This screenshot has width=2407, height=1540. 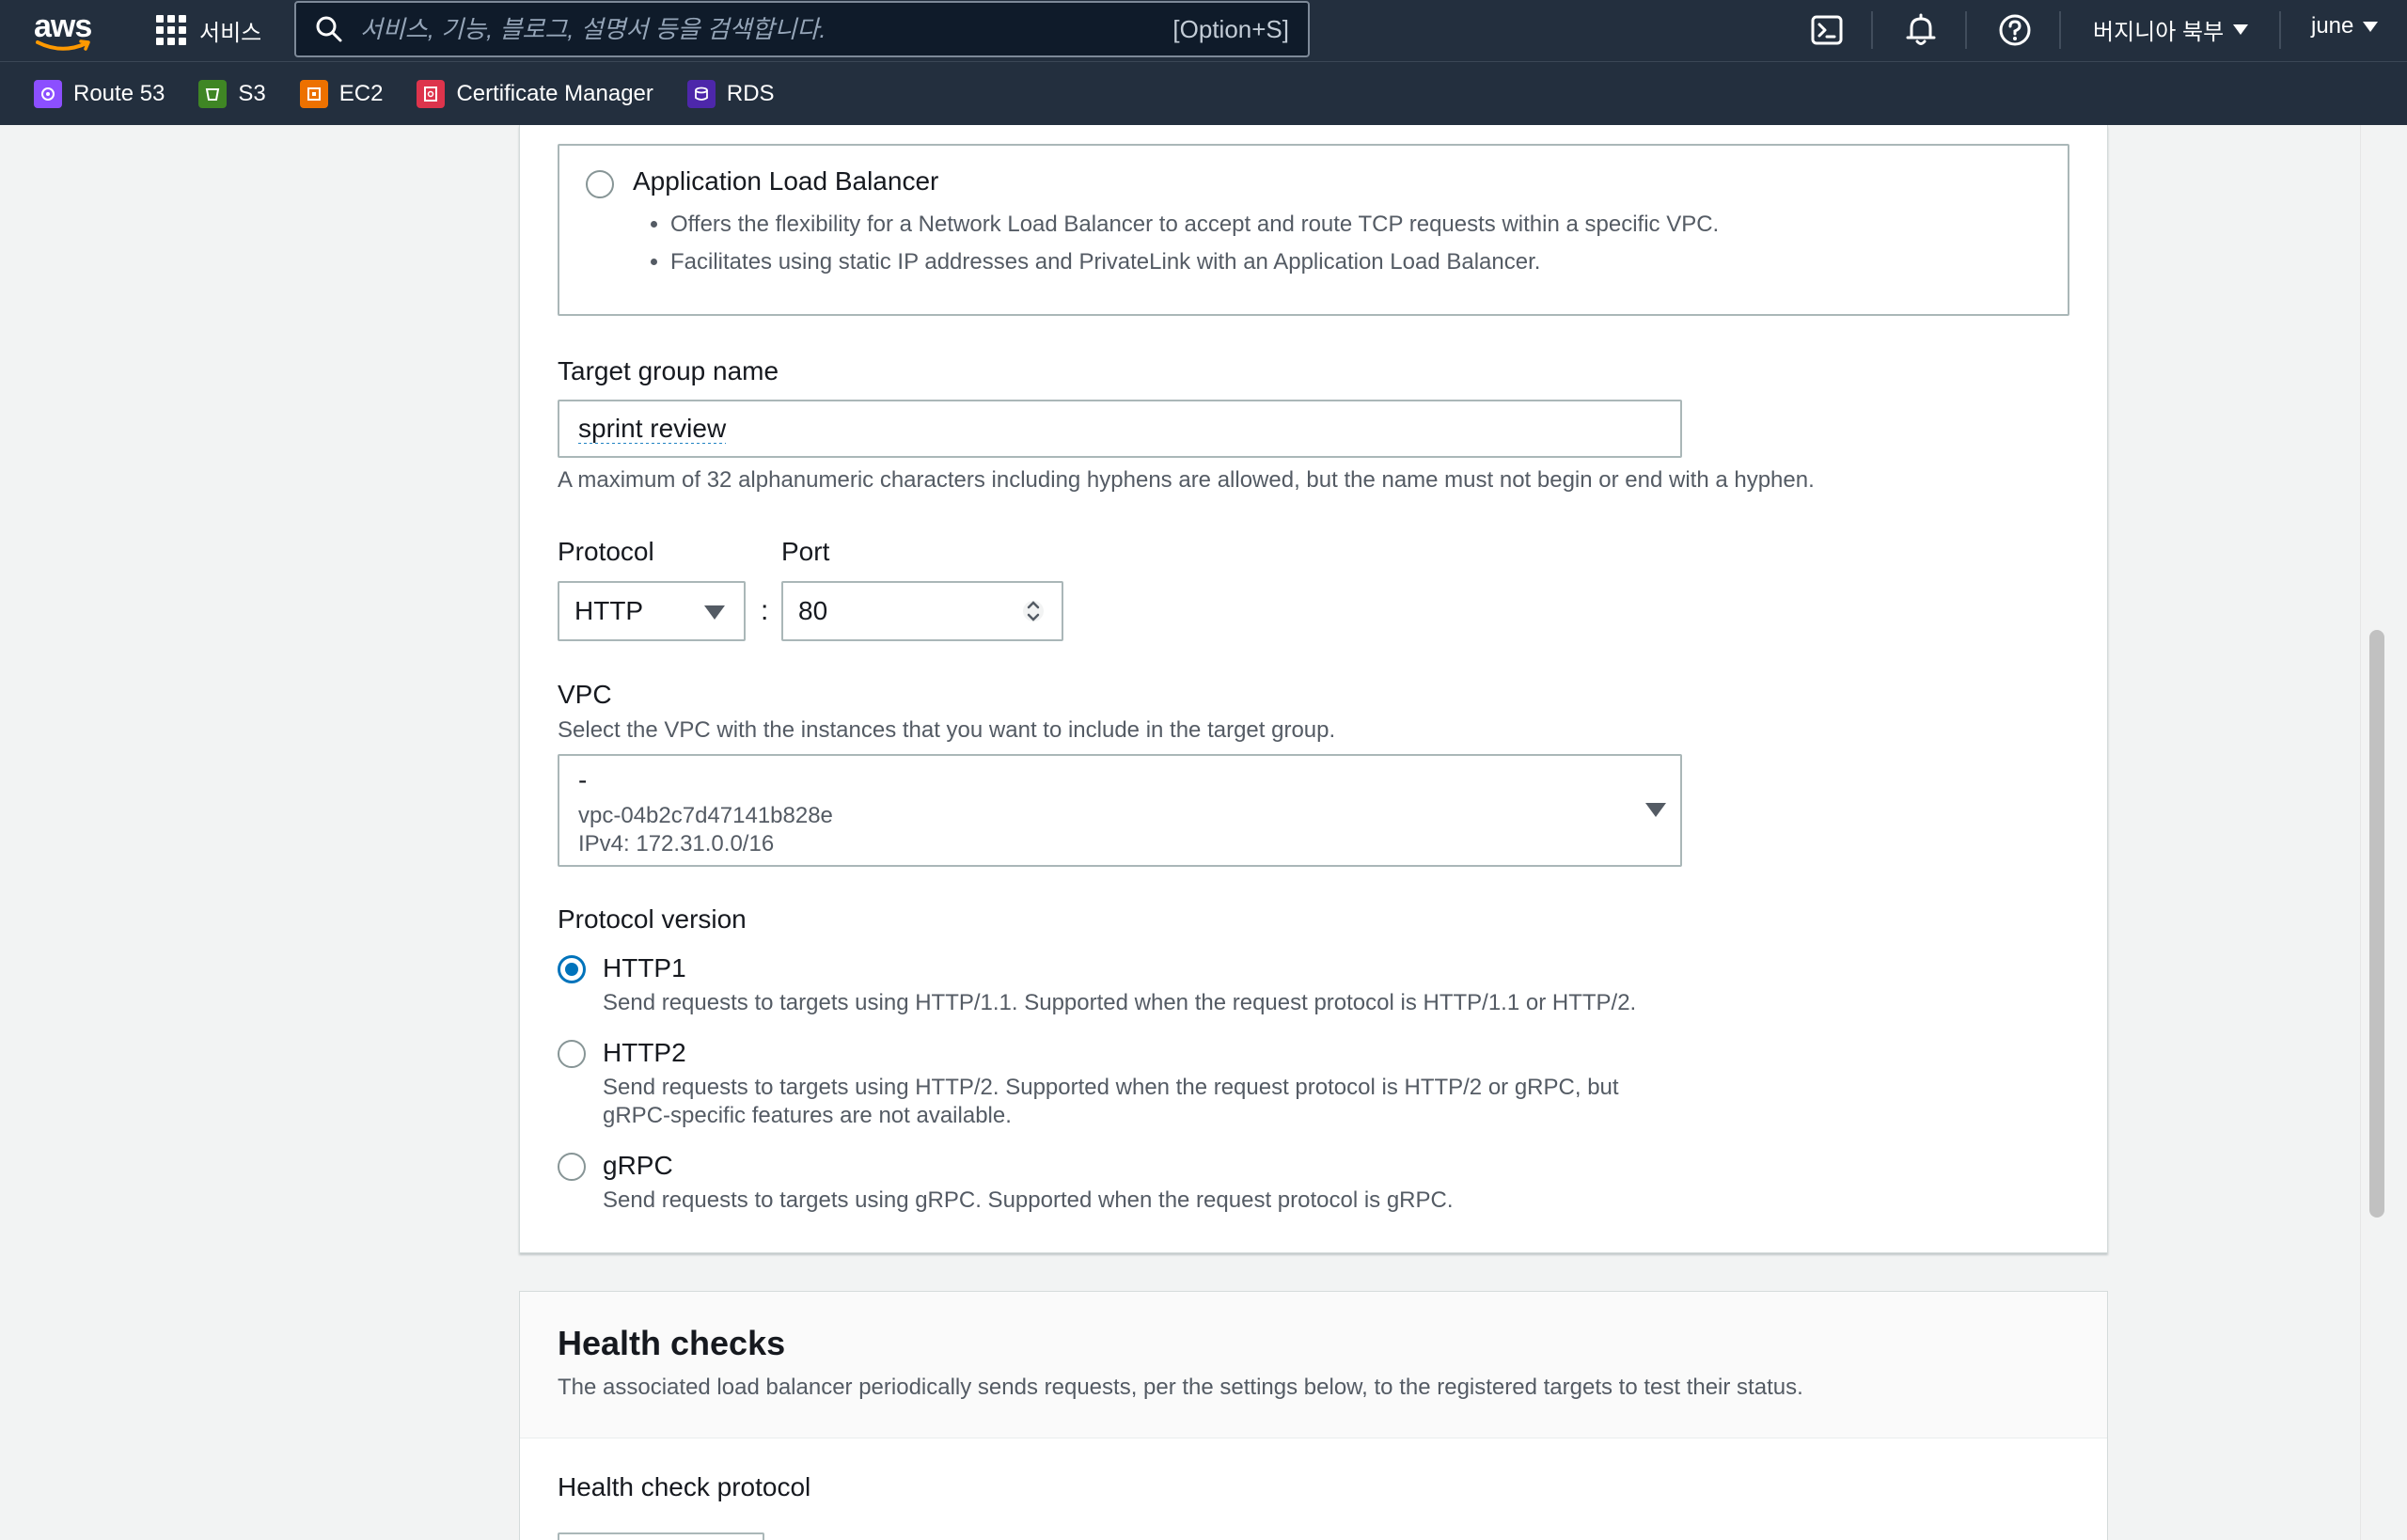 I want to click on region-selector: 버지니아 북부, so click(x=2171, y=29).